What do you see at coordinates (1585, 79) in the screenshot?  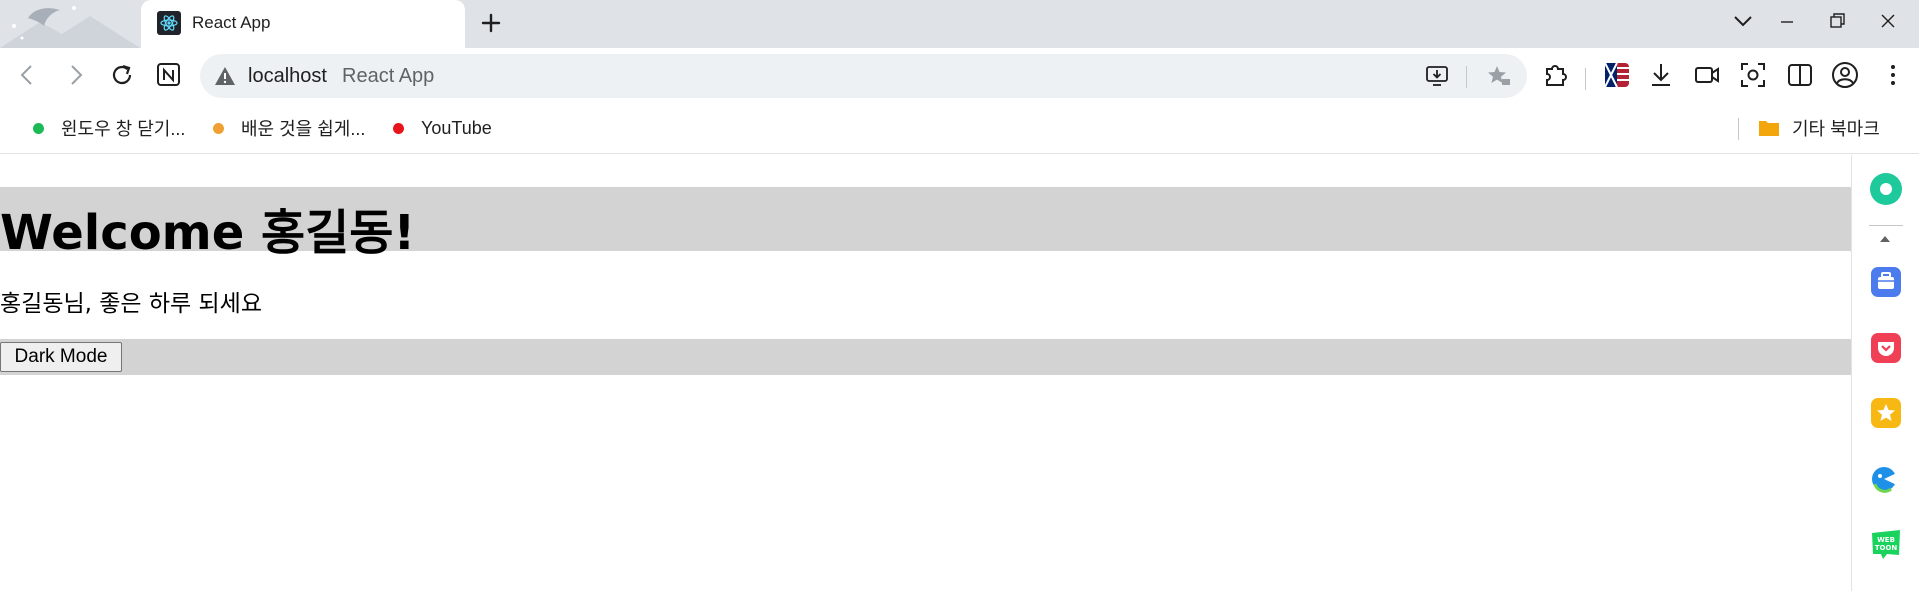 I see `toolbar-divider` at bounding box center [1585, 79].